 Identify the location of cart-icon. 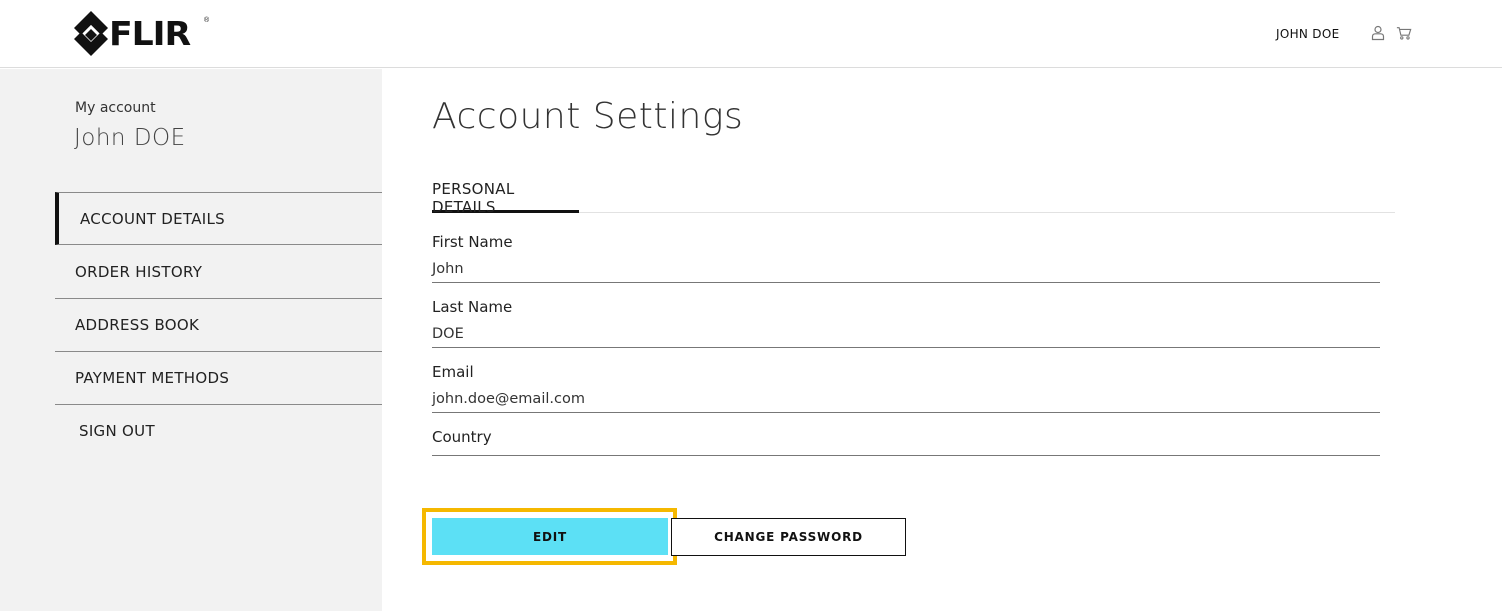
(1404, 33).